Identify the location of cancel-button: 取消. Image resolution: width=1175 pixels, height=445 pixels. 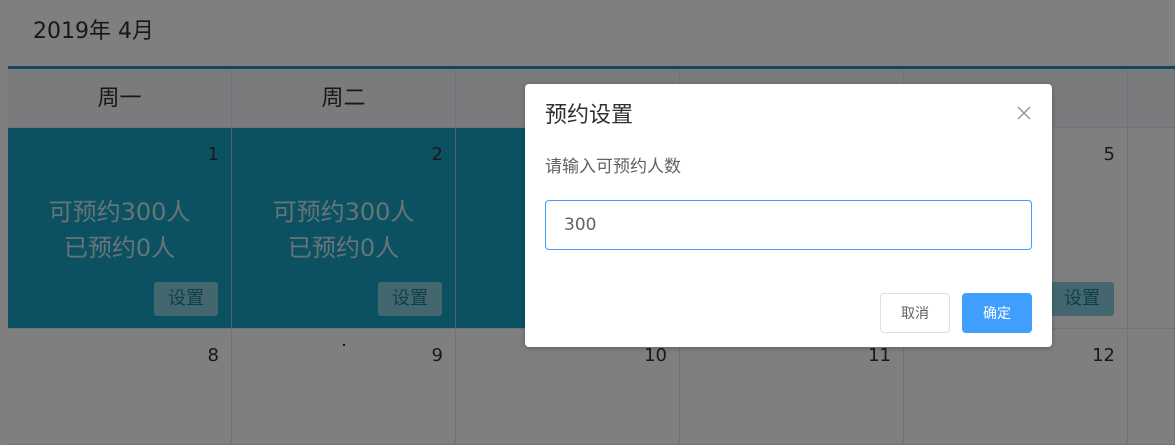
(915, 313).